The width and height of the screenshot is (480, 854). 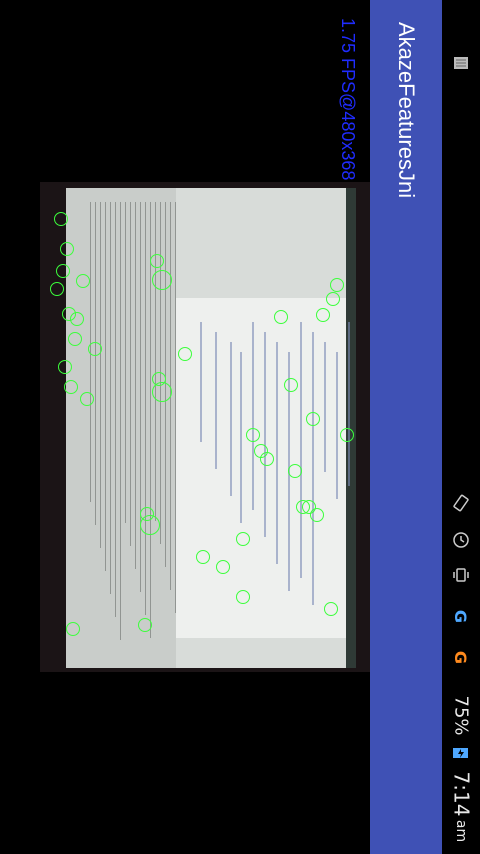 I want to click on app-title: AkazeFeaturesJni, so click(x=406, y=110).